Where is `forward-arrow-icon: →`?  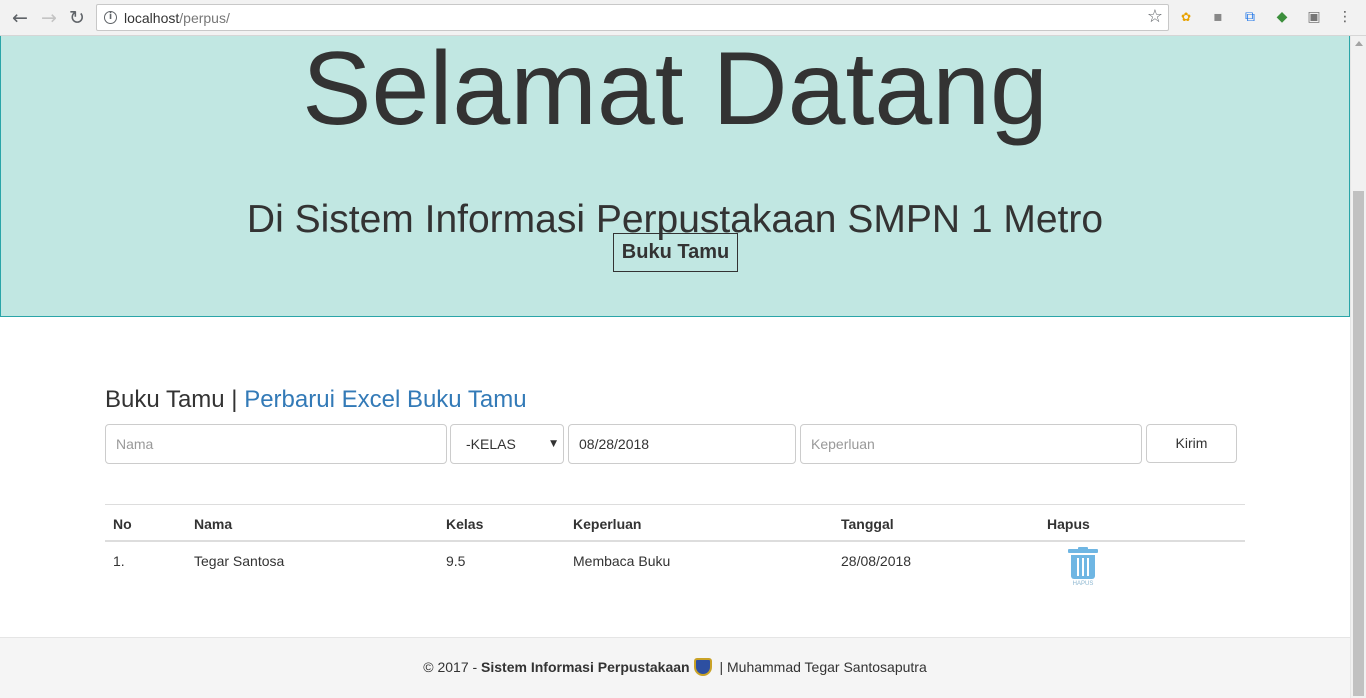
forward-arrow-icon: → is located at coordinates (49, 18).